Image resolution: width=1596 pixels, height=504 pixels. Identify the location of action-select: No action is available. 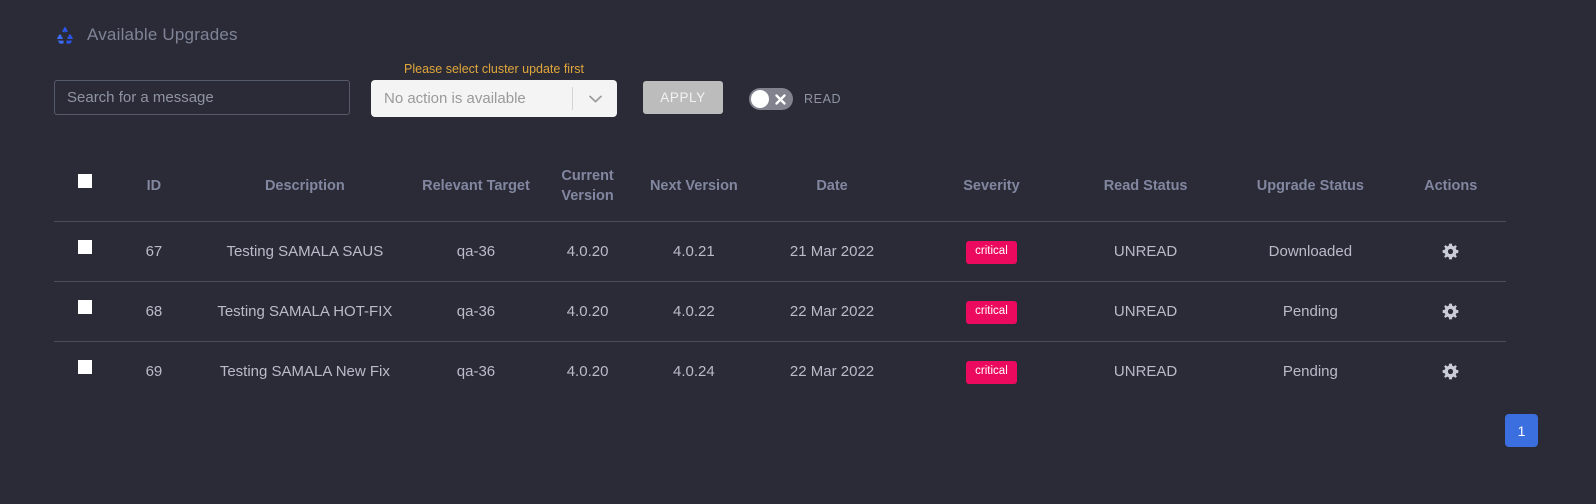
(494, 98).